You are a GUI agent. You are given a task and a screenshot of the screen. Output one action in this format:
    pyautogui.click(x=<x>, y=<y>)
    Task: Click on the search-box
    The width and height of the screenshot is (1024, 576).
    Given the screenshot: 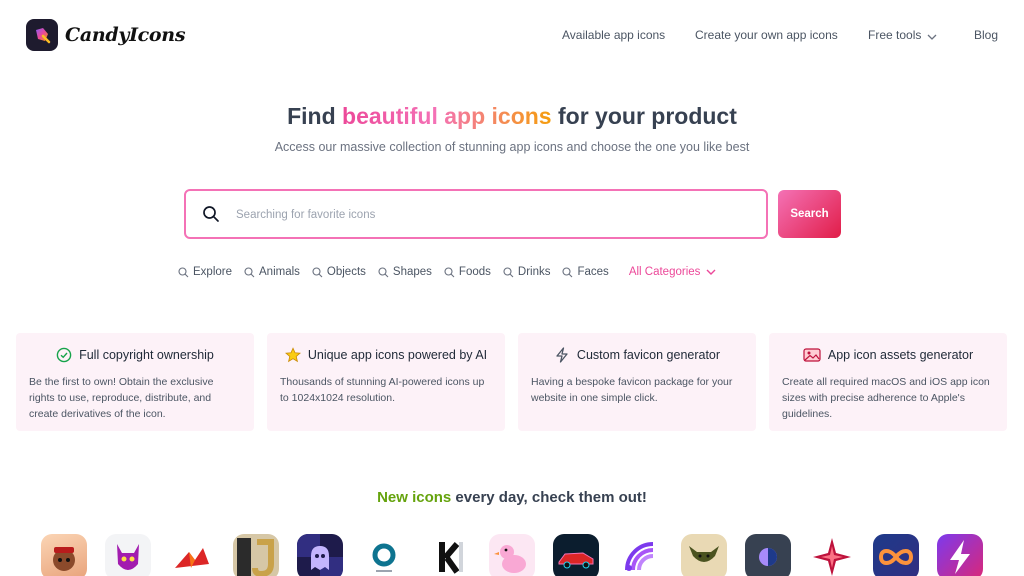 What is the action you would take?
    pyautogui.click(x=476, y=214)
    